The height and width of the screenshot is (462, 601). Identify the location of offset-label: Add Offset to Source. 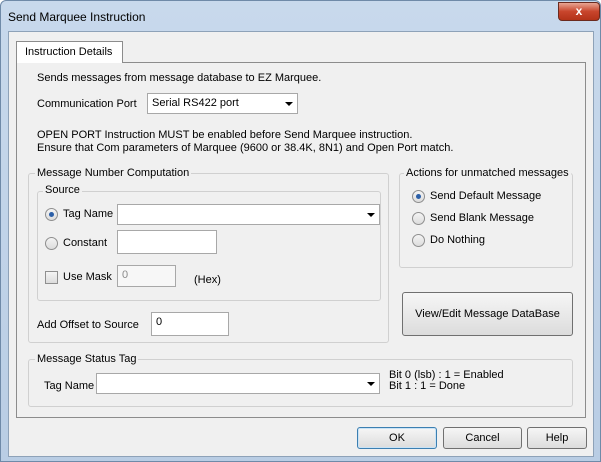
(88, 325).